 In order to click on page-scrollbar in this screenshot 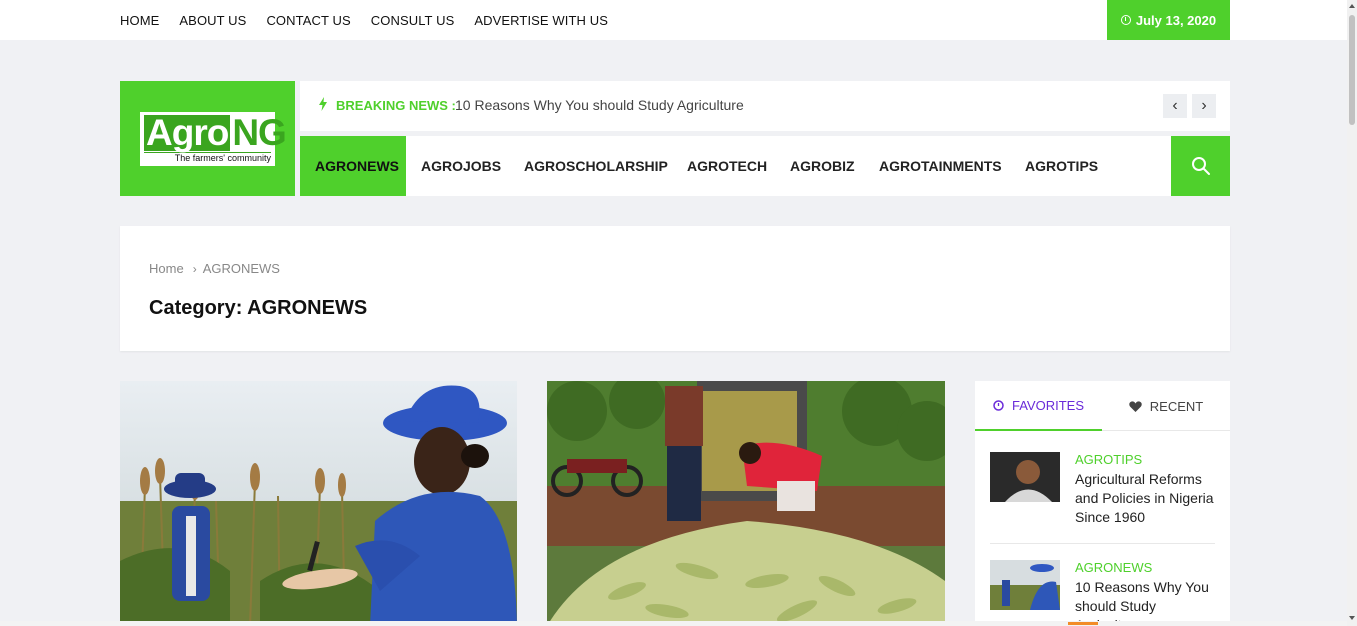, I will do `click(1352, 313)`.